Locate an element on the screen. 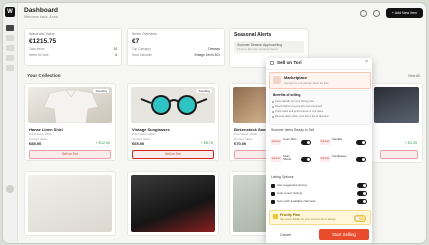 This screenshot has width=429, height=245. home-icon is located at coordinates (10, 28).